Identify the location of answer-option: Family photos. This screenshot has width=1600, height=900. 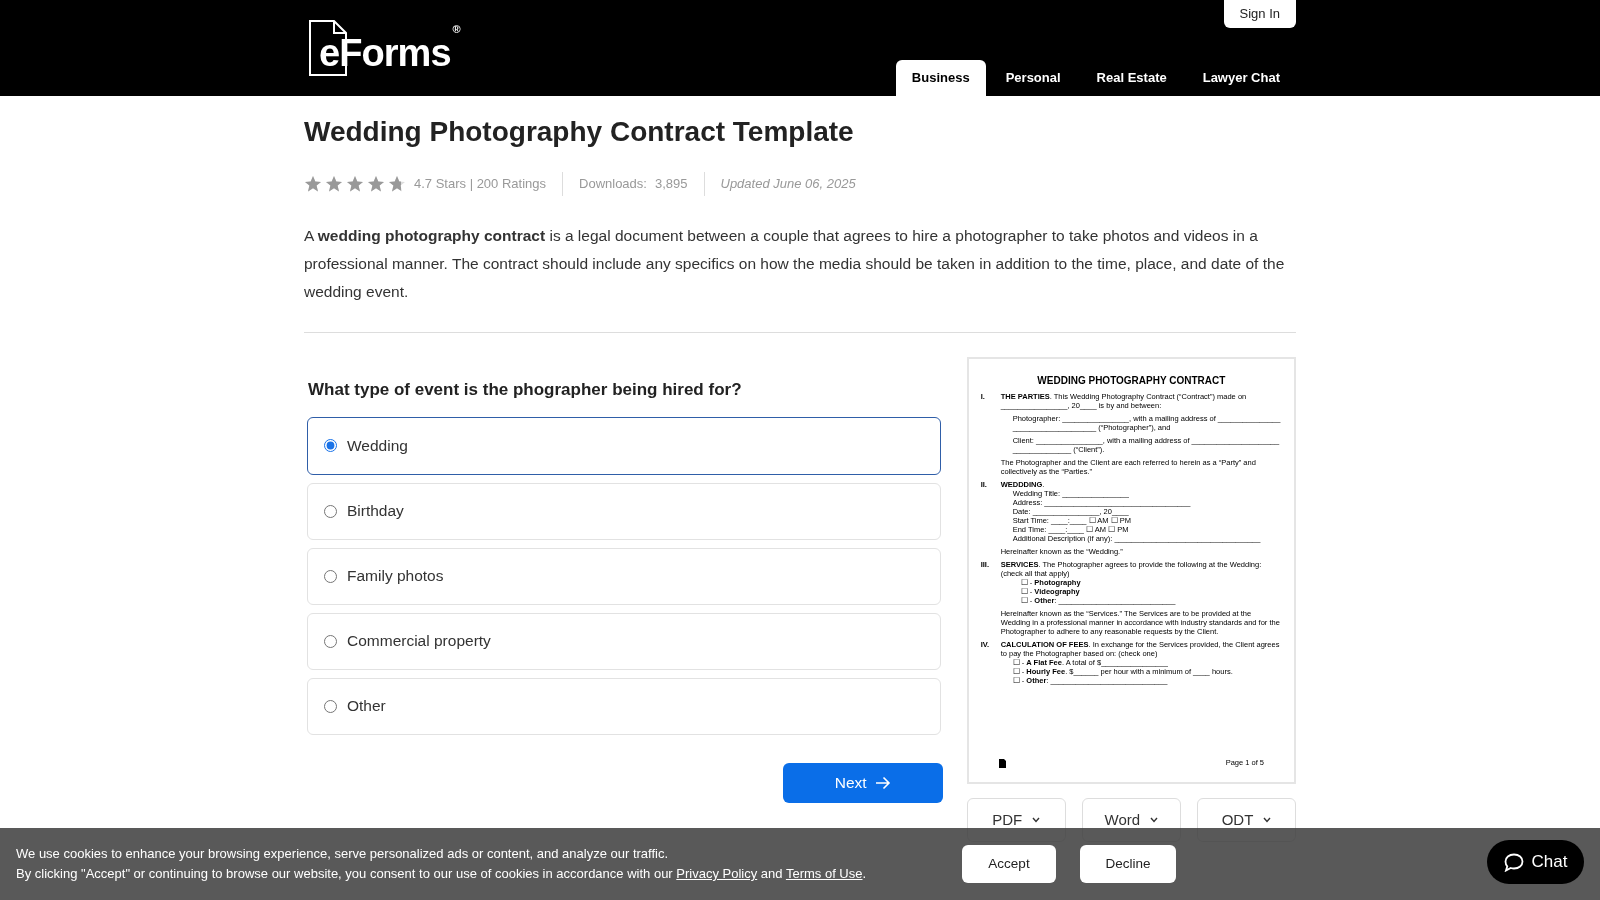
(624, 576).